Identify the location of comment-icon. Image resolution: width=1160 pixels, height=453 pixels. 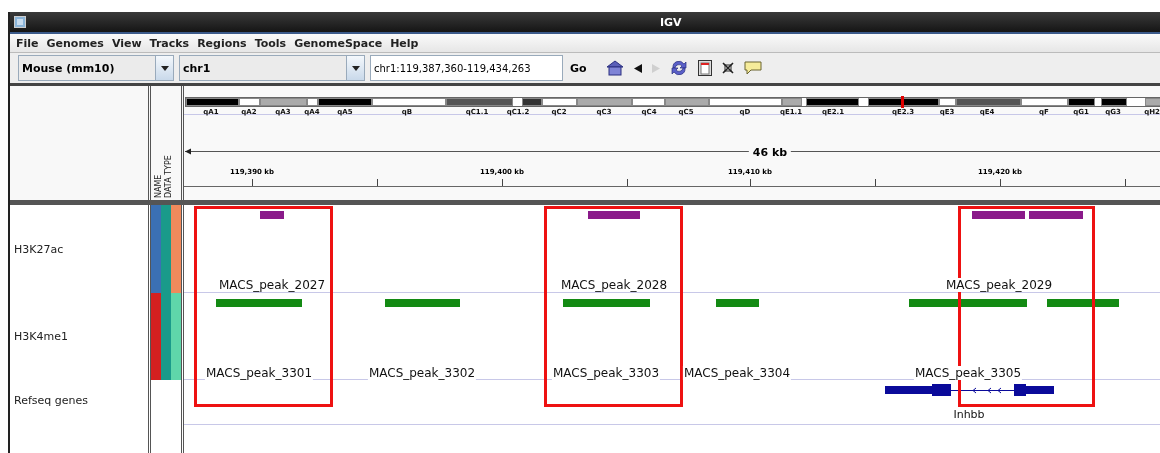
(752, 68).